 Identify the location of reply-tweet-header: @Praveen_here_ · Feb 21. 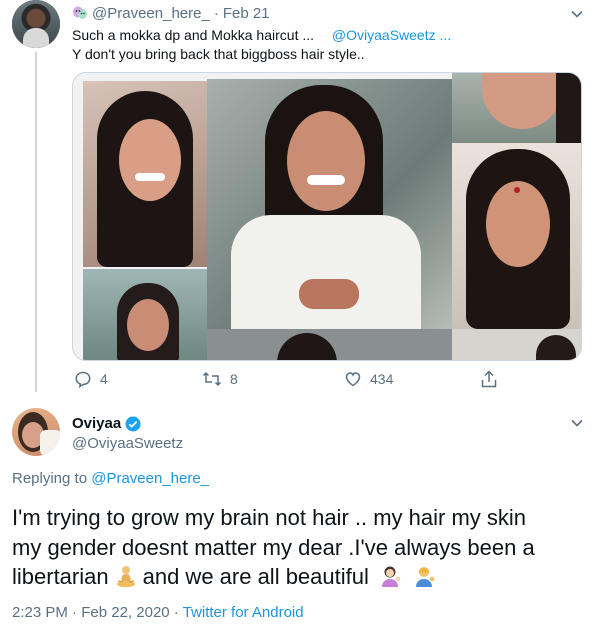
(171, 13).